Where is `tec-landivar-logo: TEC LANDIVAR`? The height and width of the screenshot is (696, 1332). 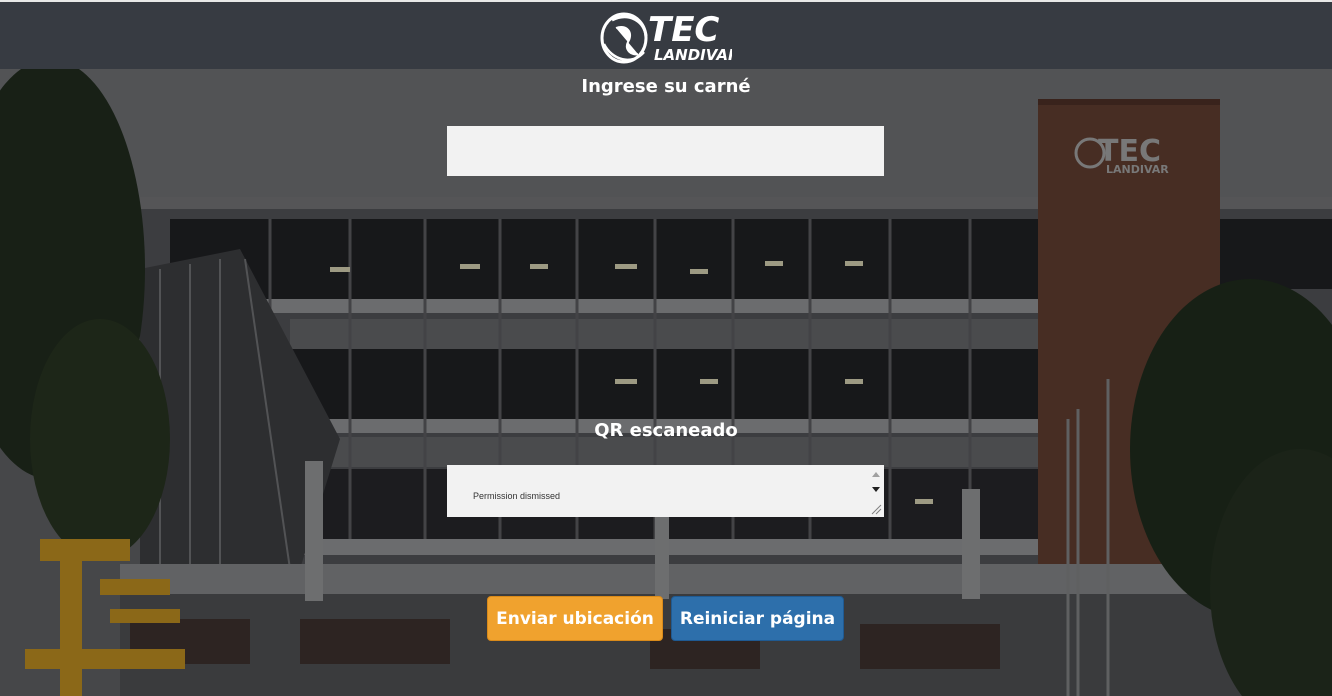
tec-landivar-logo: TEC LANDIVAR is located at coordinates (666, 37).